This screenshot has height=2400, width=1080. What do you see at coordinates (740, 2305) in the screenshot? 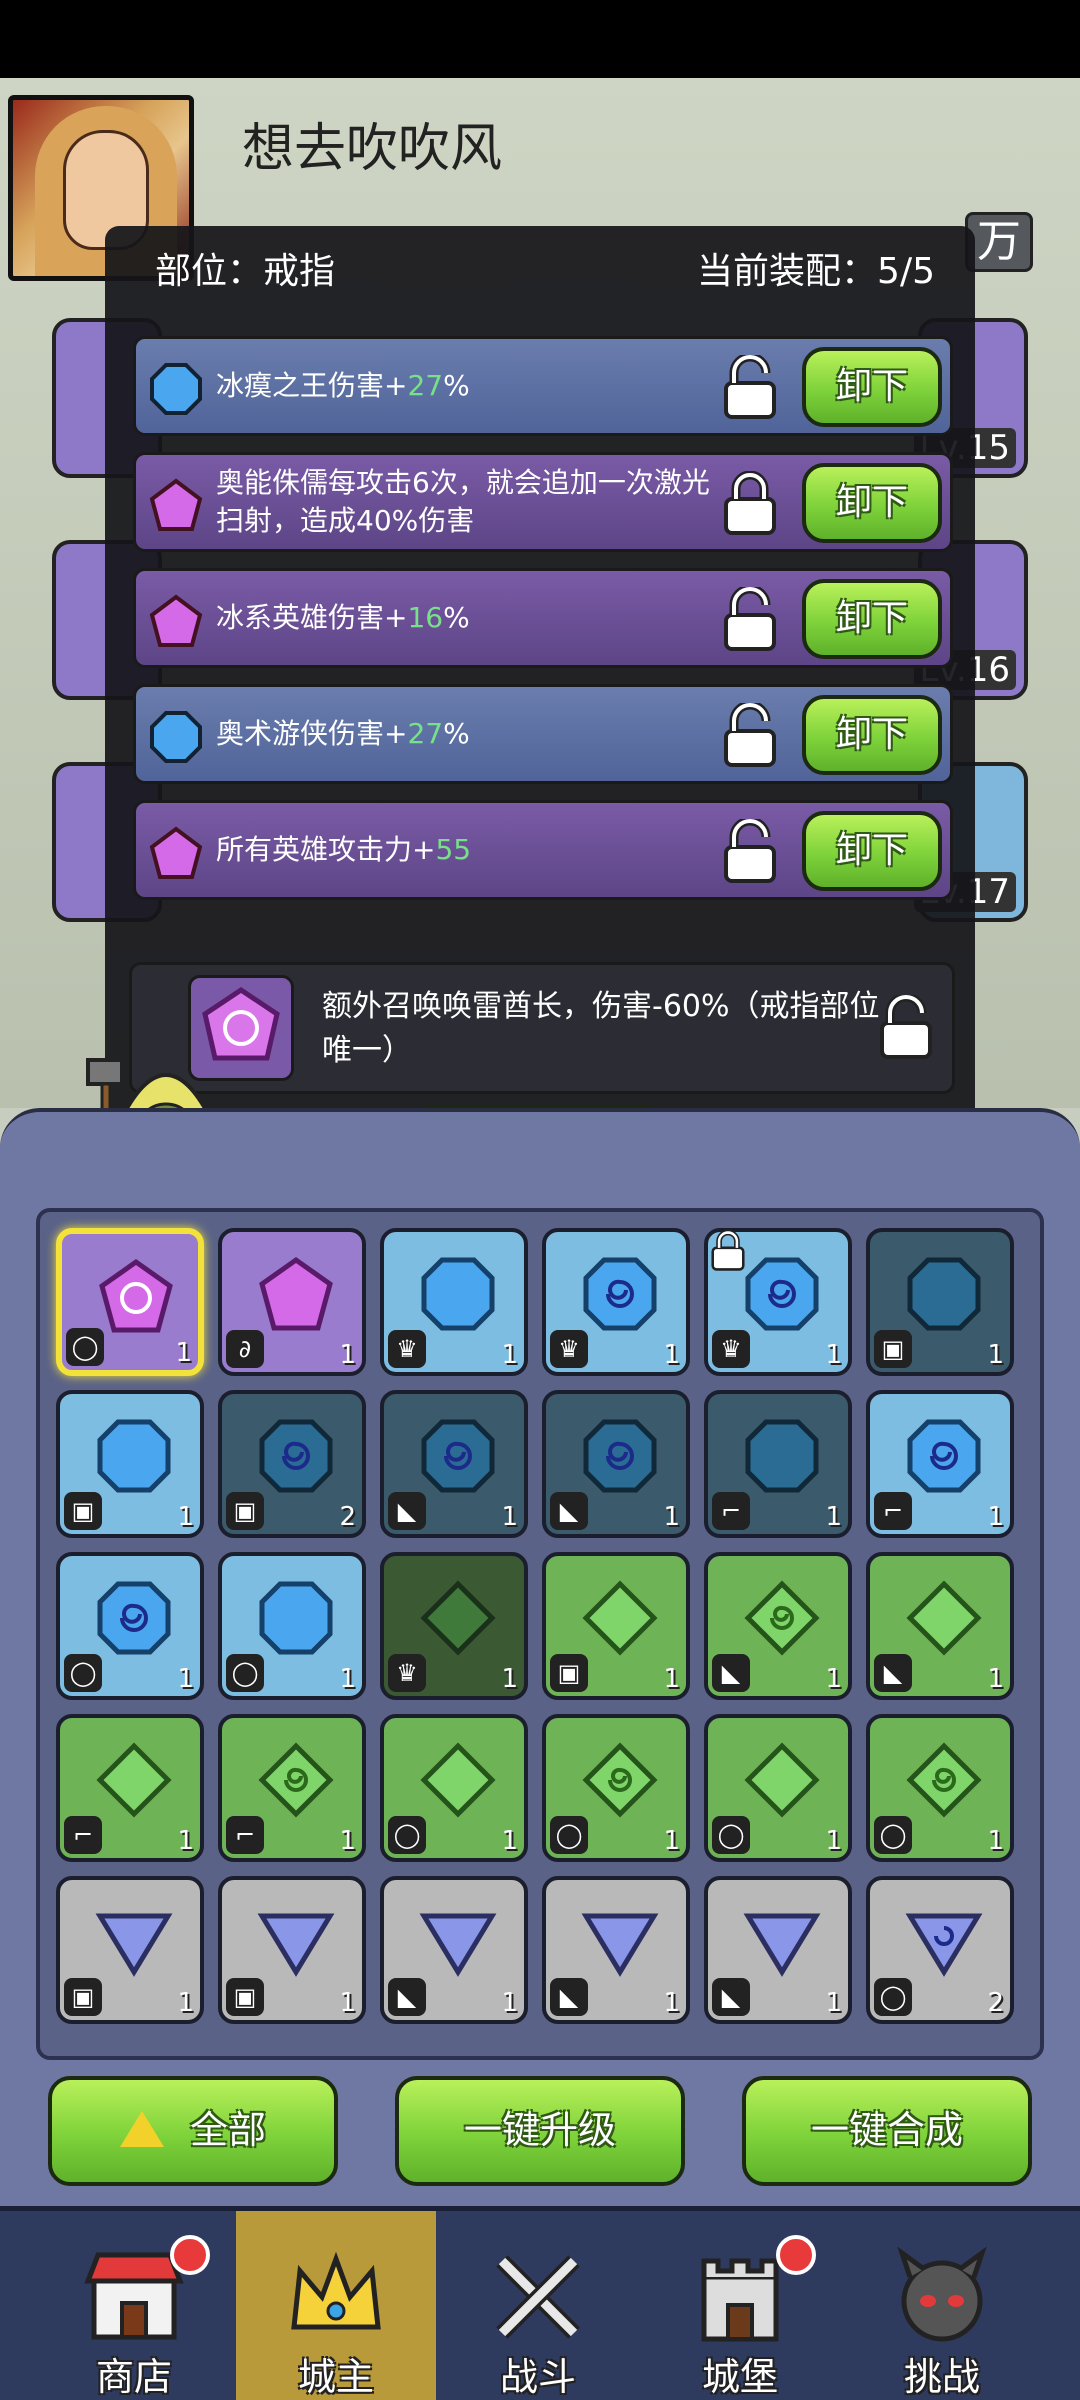
I see `tab-castle: 城堡` at bounding box center [740, 2305].